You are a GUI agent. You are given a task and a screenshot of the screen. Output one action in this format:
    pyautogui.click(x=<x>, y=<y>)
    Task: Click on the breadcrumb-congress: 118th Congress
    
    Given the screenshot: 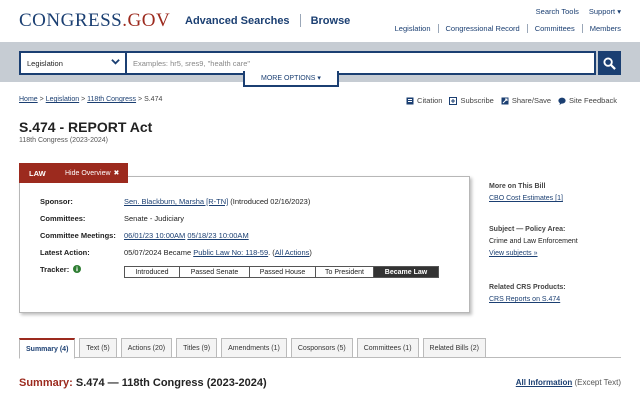 What is the action you would take?
    pyautogui.click(x=111, y=99)
    